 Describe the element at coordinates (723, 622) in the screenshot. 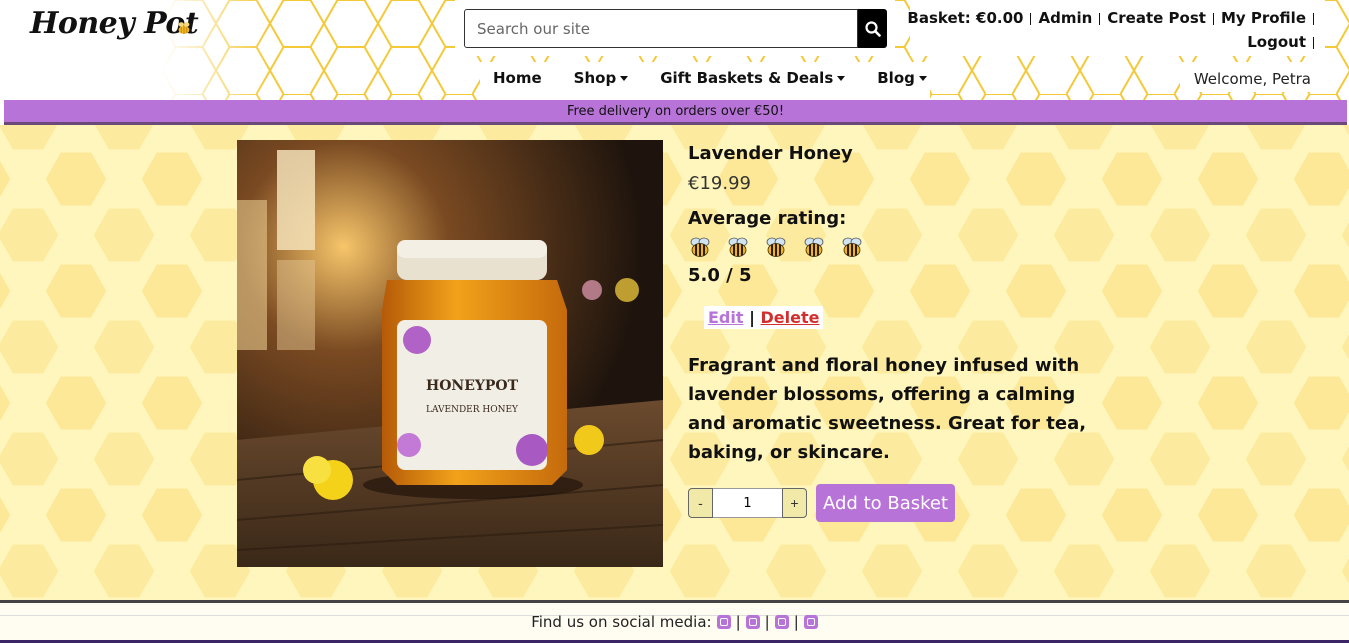

I see `github-icon` at that location.